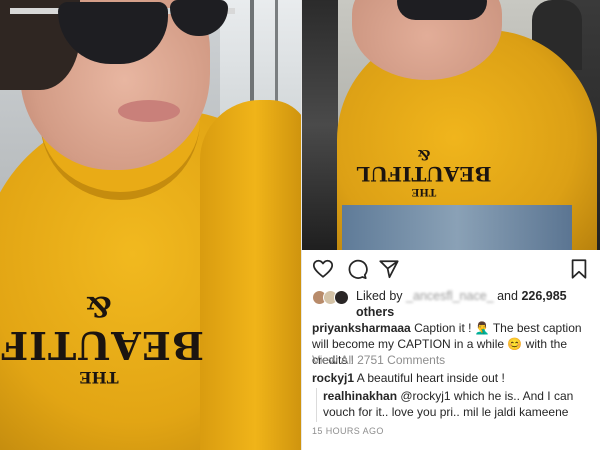 Image resolution: width=600 pixels, height=450 pixels. Describe the element at coordinates (332, 298) in the screenshot. I see `liker-avatars` at that location.